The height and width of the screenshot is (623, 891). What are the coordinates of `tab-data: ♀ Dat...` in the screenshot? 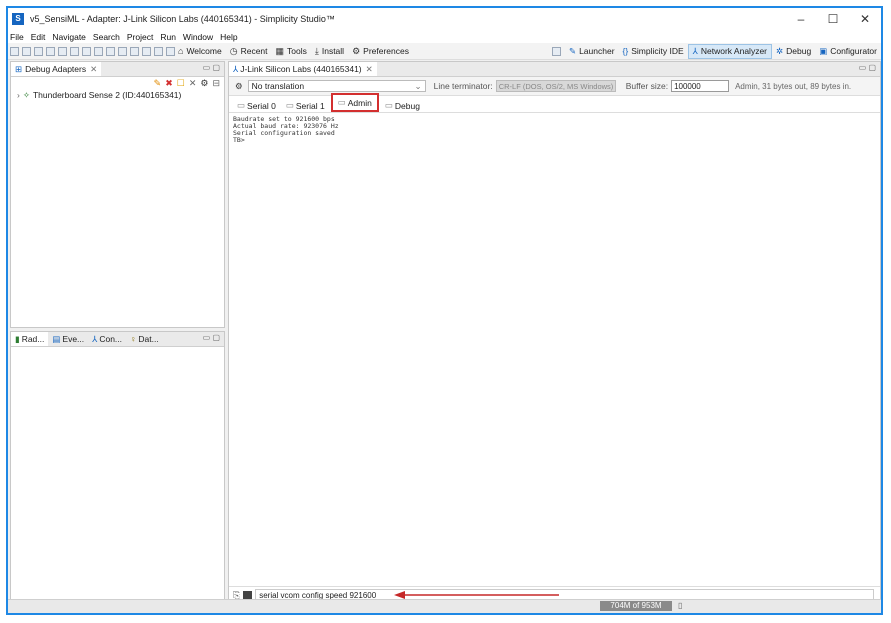 It's located at (144, 339).